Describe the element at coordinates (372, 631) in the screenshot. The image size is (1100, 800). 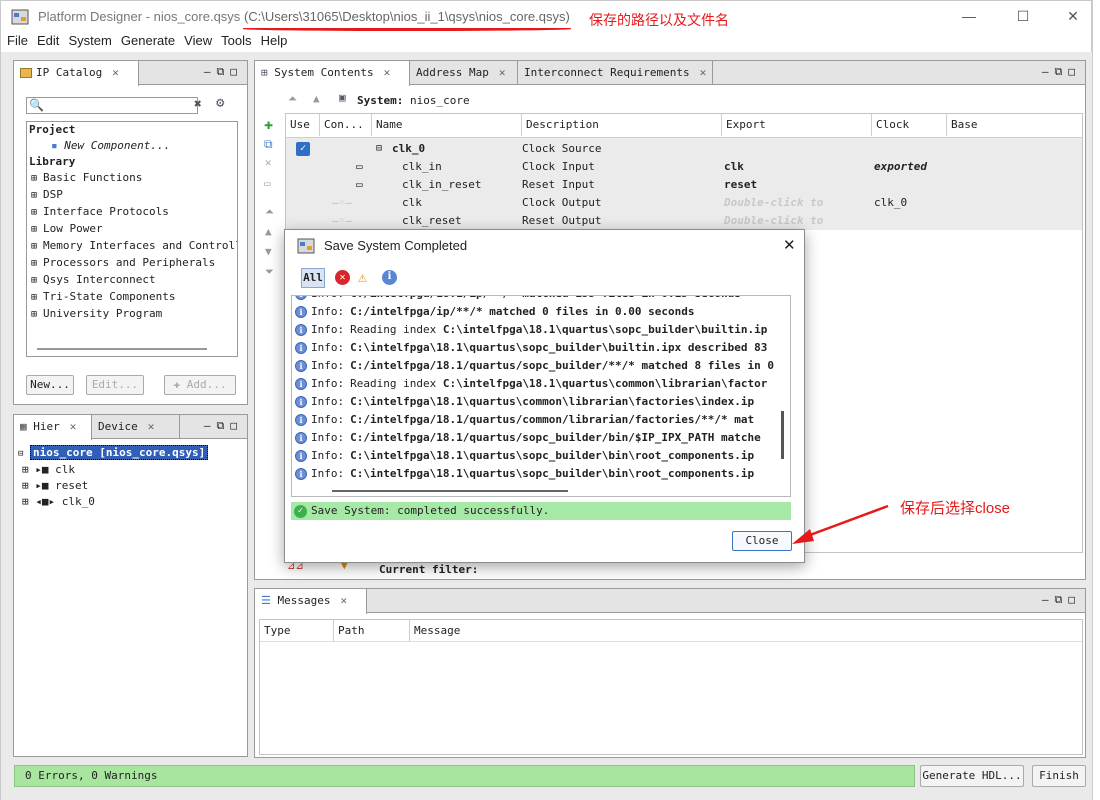
I see `col-path: Path` at that location.